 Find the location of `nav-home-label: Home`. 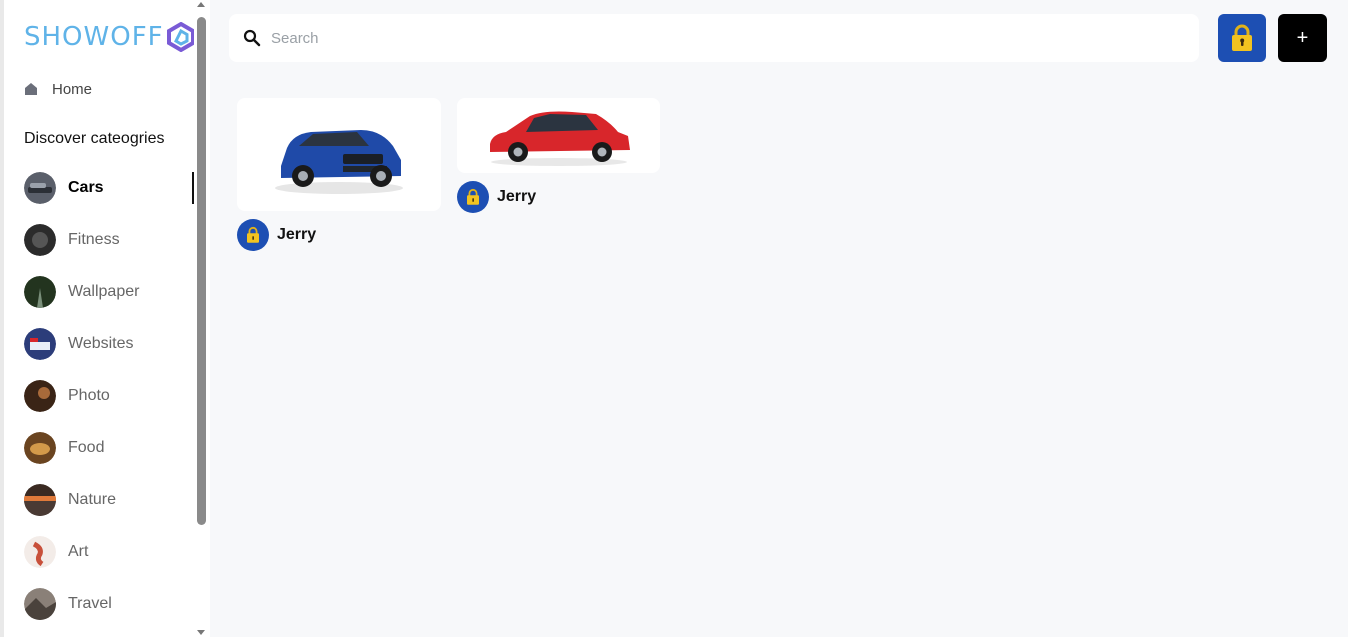

nav-home-label: Home is located at coordinates (72, 89).